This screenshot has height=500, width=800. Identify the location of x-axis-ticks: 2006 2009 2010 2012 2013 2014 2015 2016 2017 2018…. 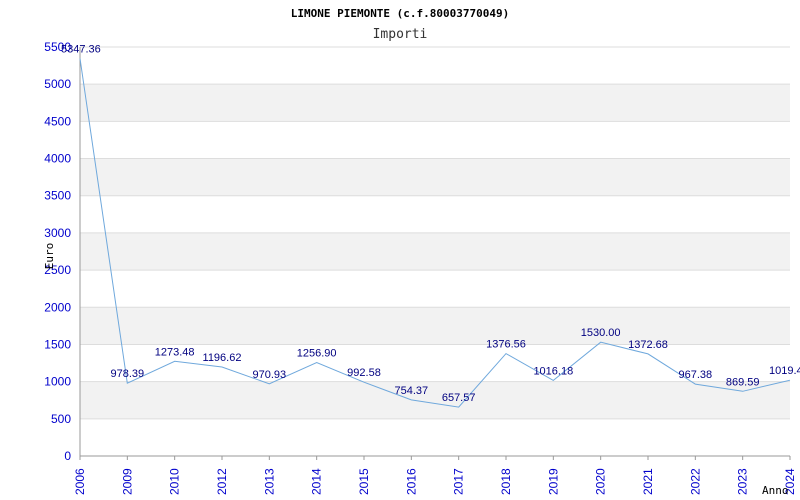
(435, 475).